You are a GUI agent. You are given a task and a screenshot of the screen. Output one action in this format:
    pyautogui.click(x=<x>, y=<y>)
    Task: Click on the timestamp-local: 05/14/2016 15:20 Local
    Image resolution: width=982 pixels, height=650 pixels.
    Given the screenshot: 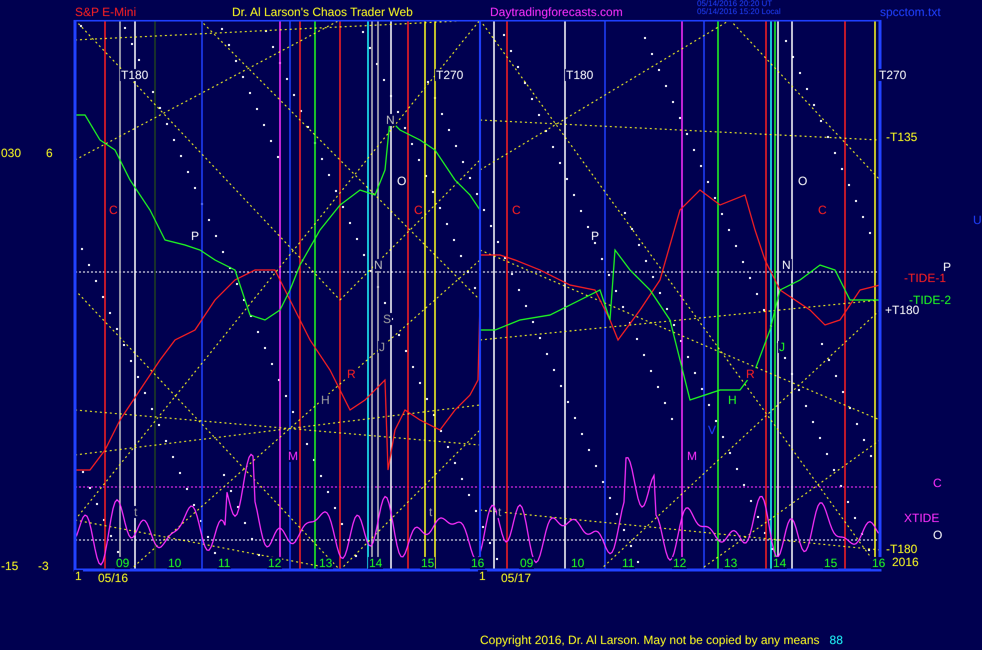 What is the action you would take?
    pyautogui.click(x=739, y=12)
    